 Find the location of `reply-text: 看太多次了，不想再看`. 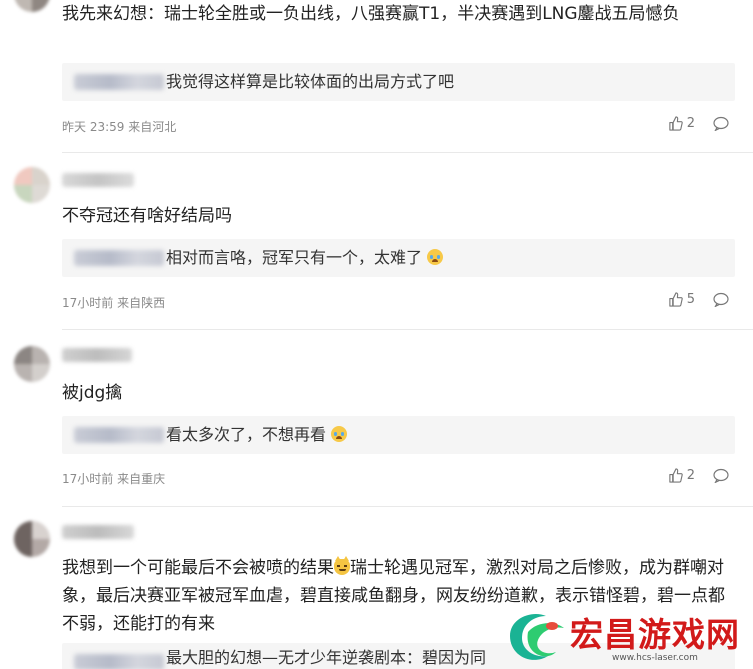

reply-text: 看太多次了，不想再看 is located at coordinates (257, 435).